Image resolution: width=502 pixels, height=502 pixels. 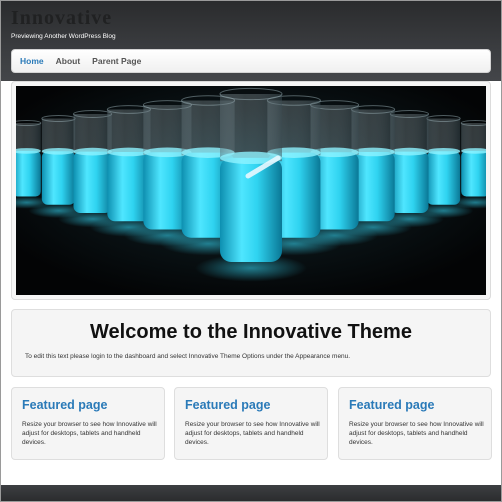 I want to click on site-title: Innovative, so click(x=91, y=18).